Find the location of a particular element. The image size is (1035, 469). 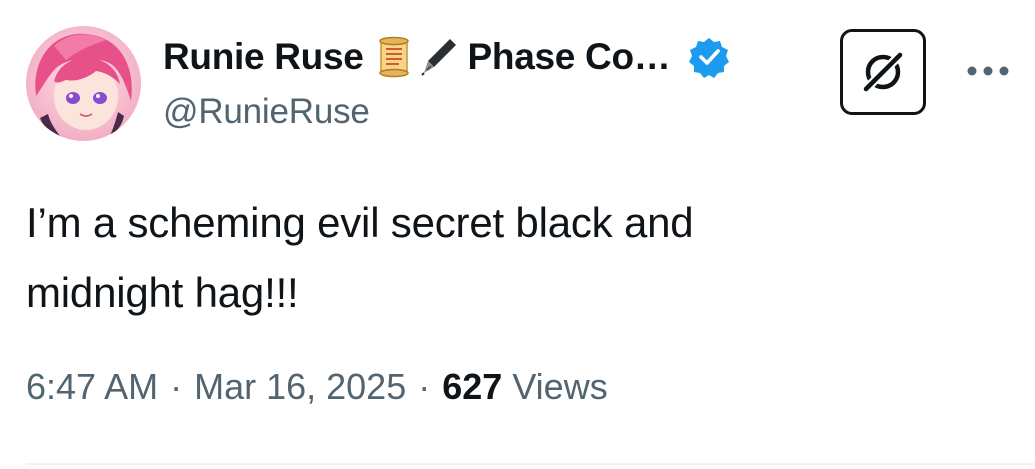

divider is located at coordinates (530, 464).